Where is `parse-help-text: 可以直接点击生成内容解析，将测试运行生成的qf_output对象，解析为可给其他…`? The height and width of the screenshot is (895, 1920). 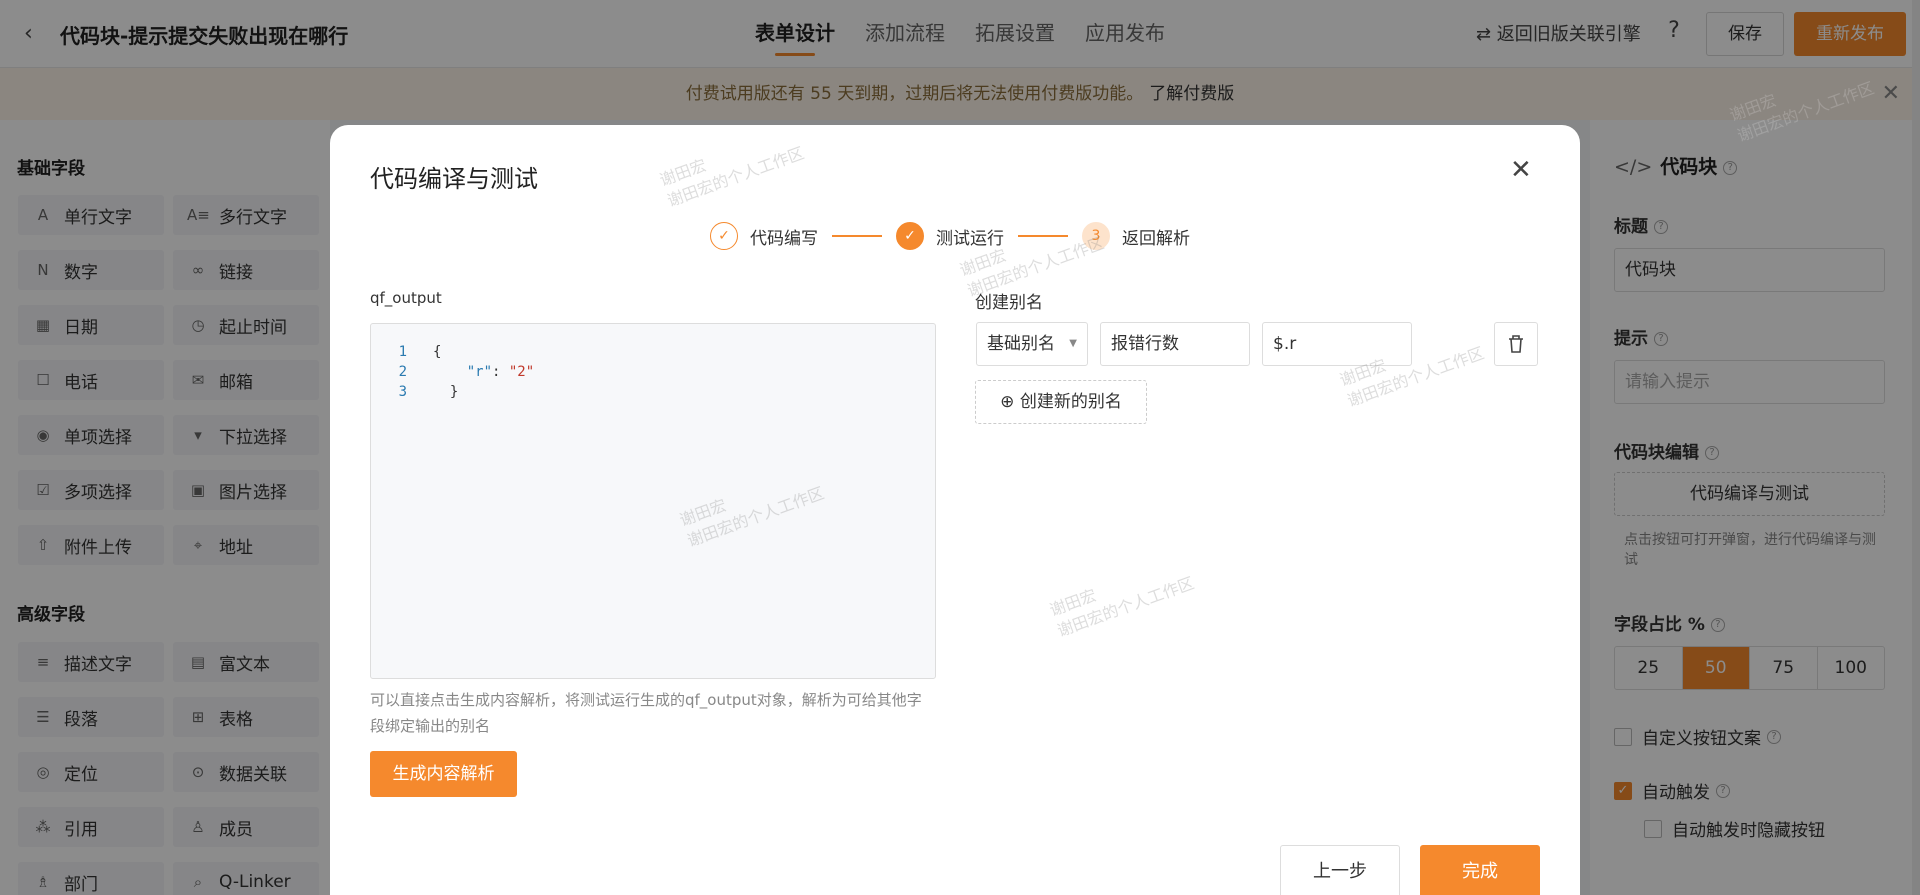 parse-help-text: 可以直接点击生成内容解析，将测试运行生成的qf_output对象，解析为可给其他… is located at coordinates (646, 713).